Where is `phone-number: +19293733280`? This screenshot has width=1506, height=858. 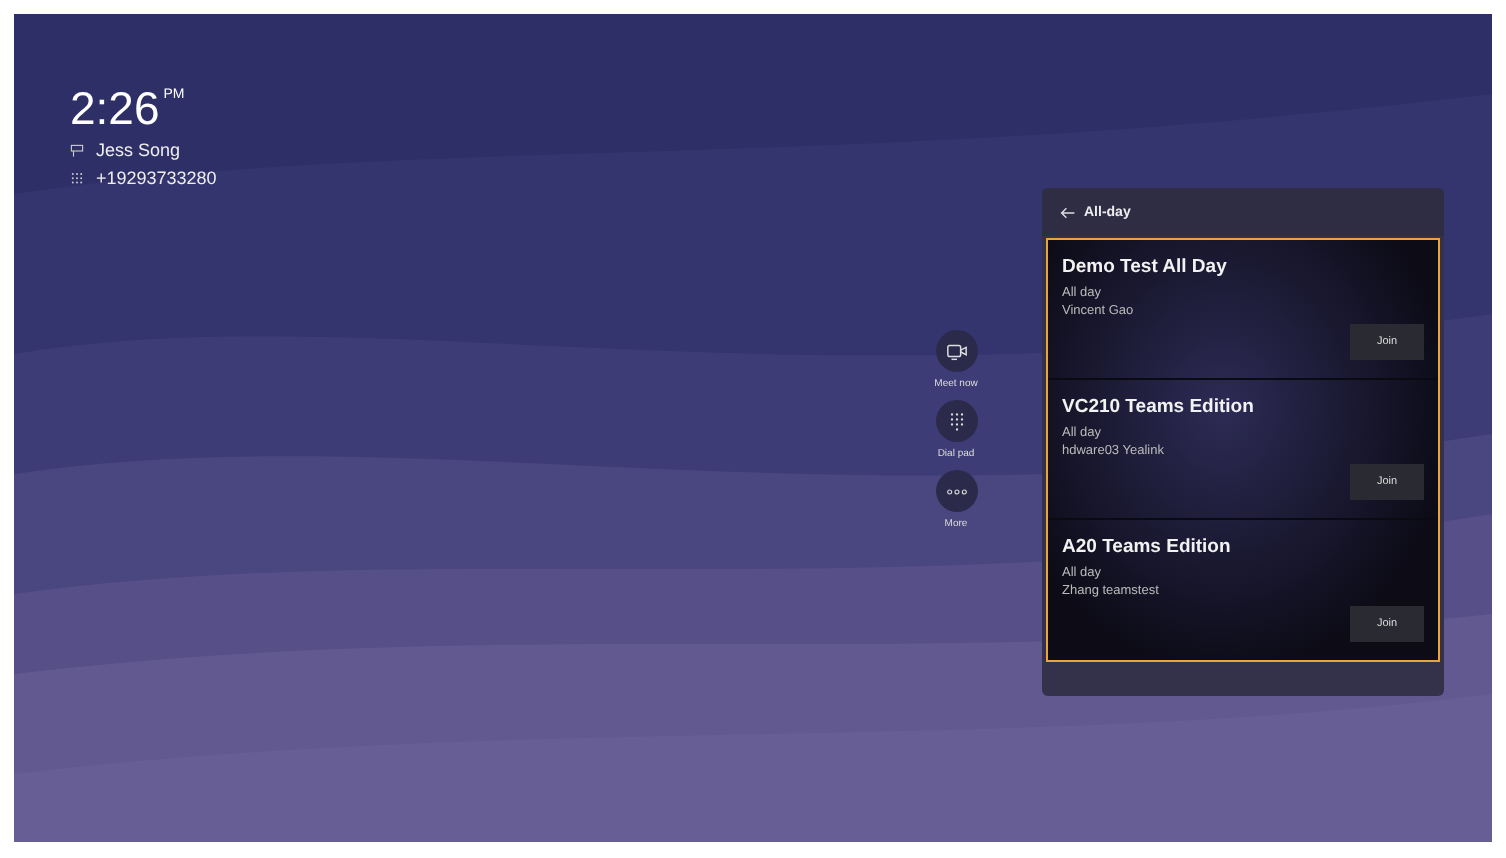
phone-number: +19293733280 is located at coordinates (156, 178).